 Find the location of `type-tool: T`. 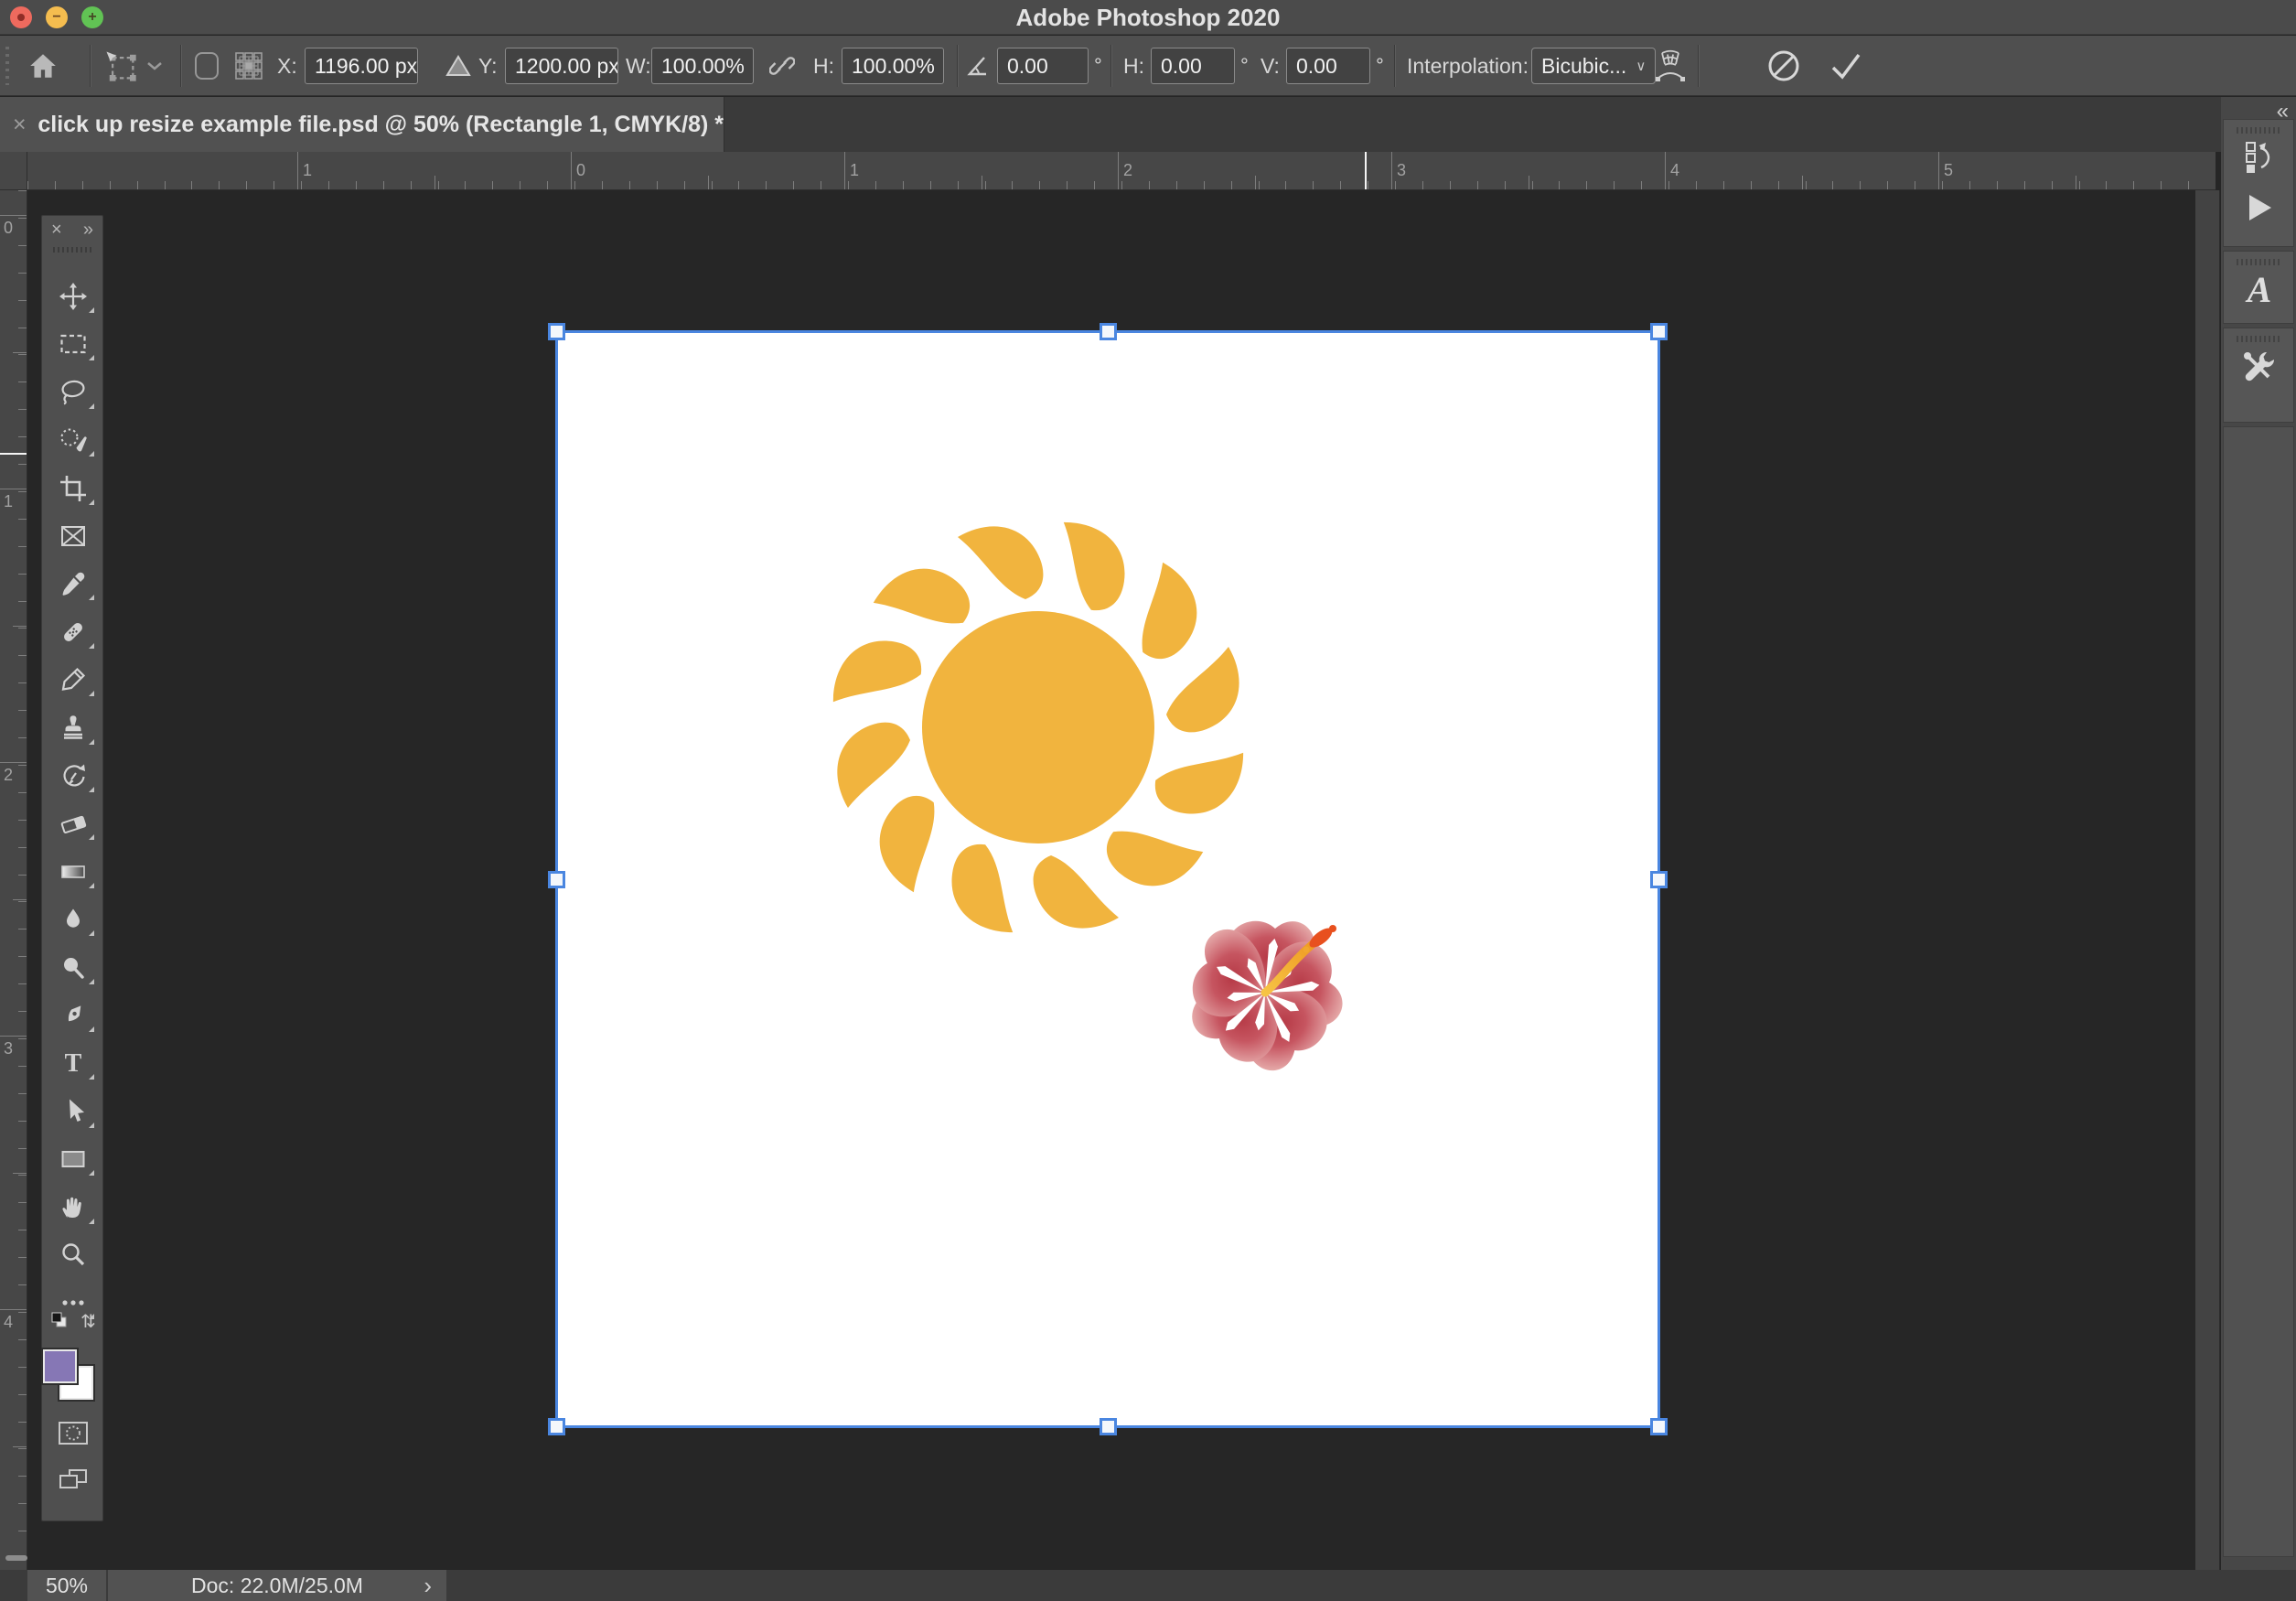

type-tool: T is located at coordinates (76, 1063).